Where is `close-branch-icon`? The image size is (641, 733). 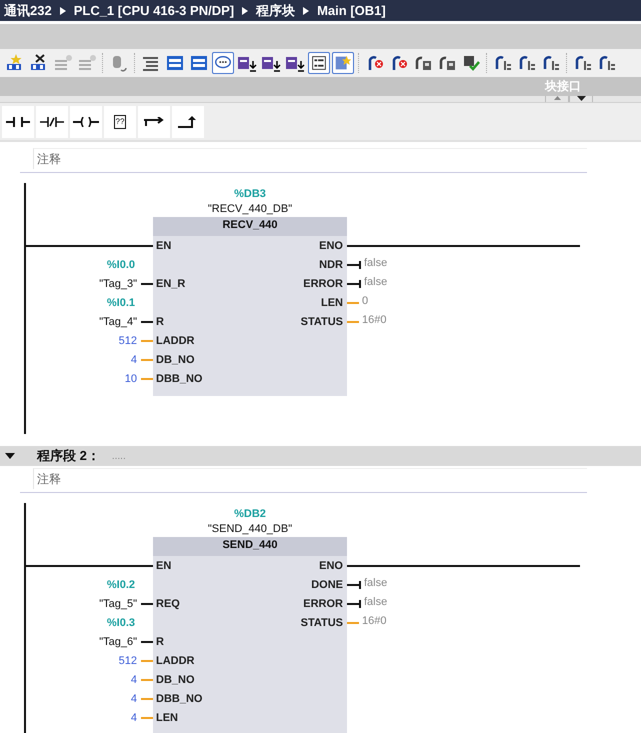
close-branch-icon is located at coordinates (188, 122).